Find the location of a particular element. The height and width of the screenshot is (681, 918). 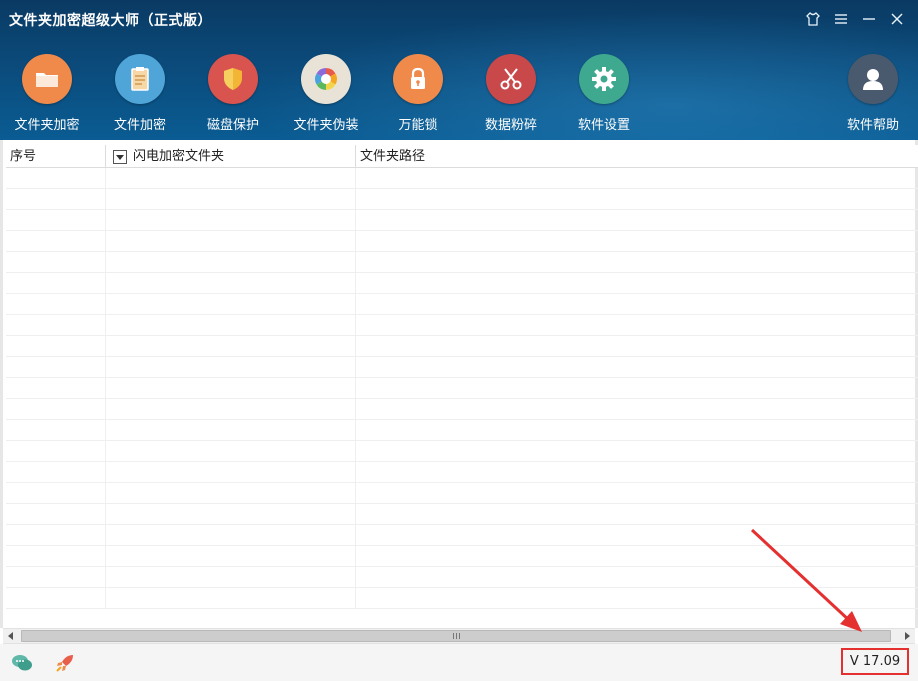

lock-icon is located at coordinates (418, 79).